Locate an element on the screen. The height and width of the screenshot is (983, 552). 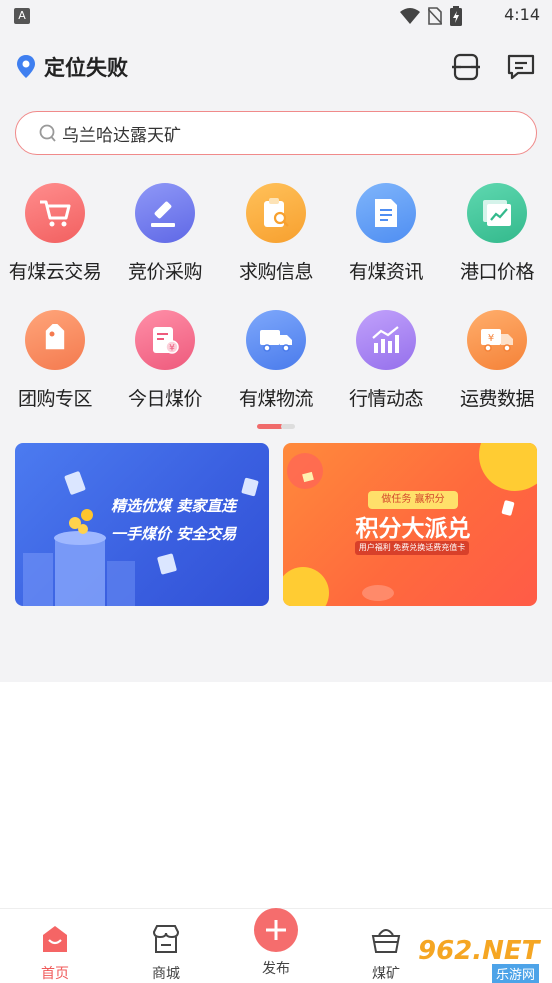
location-selector: 定位失败 is located at coordinates (72, 67).